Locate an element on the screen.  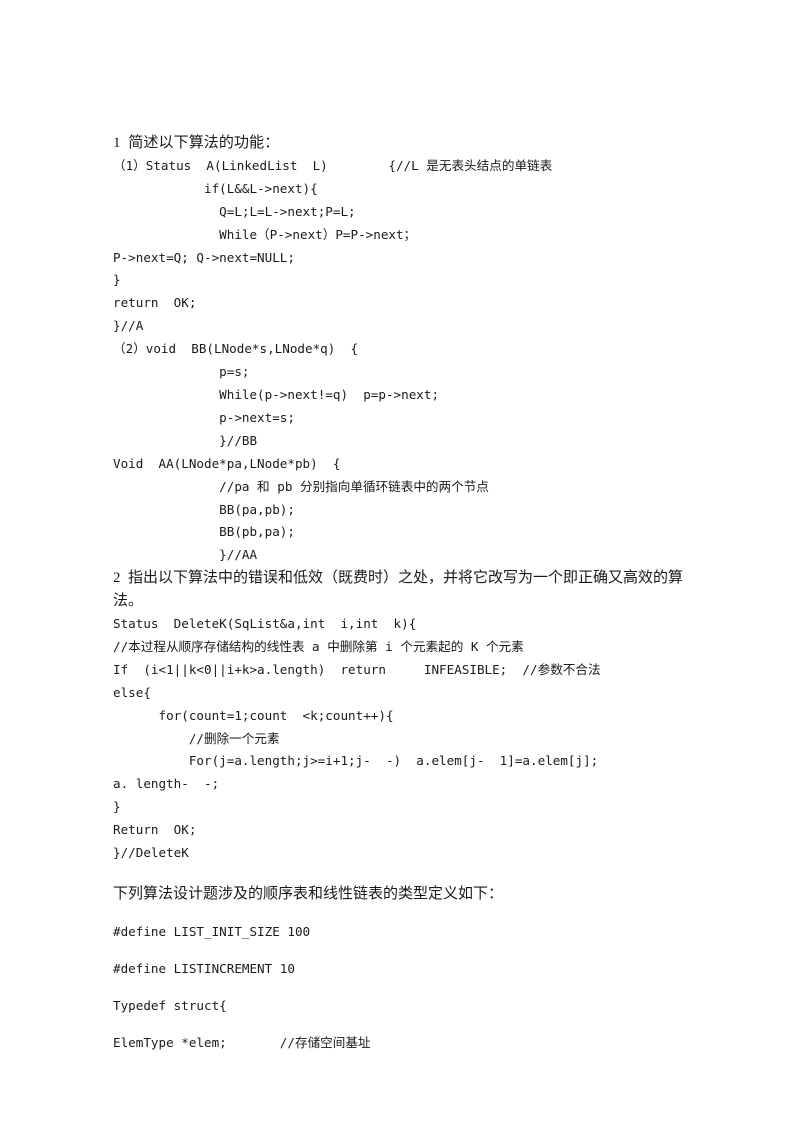
code-line: While（P->next）P=P->next； is located at coordinates (399, 235).